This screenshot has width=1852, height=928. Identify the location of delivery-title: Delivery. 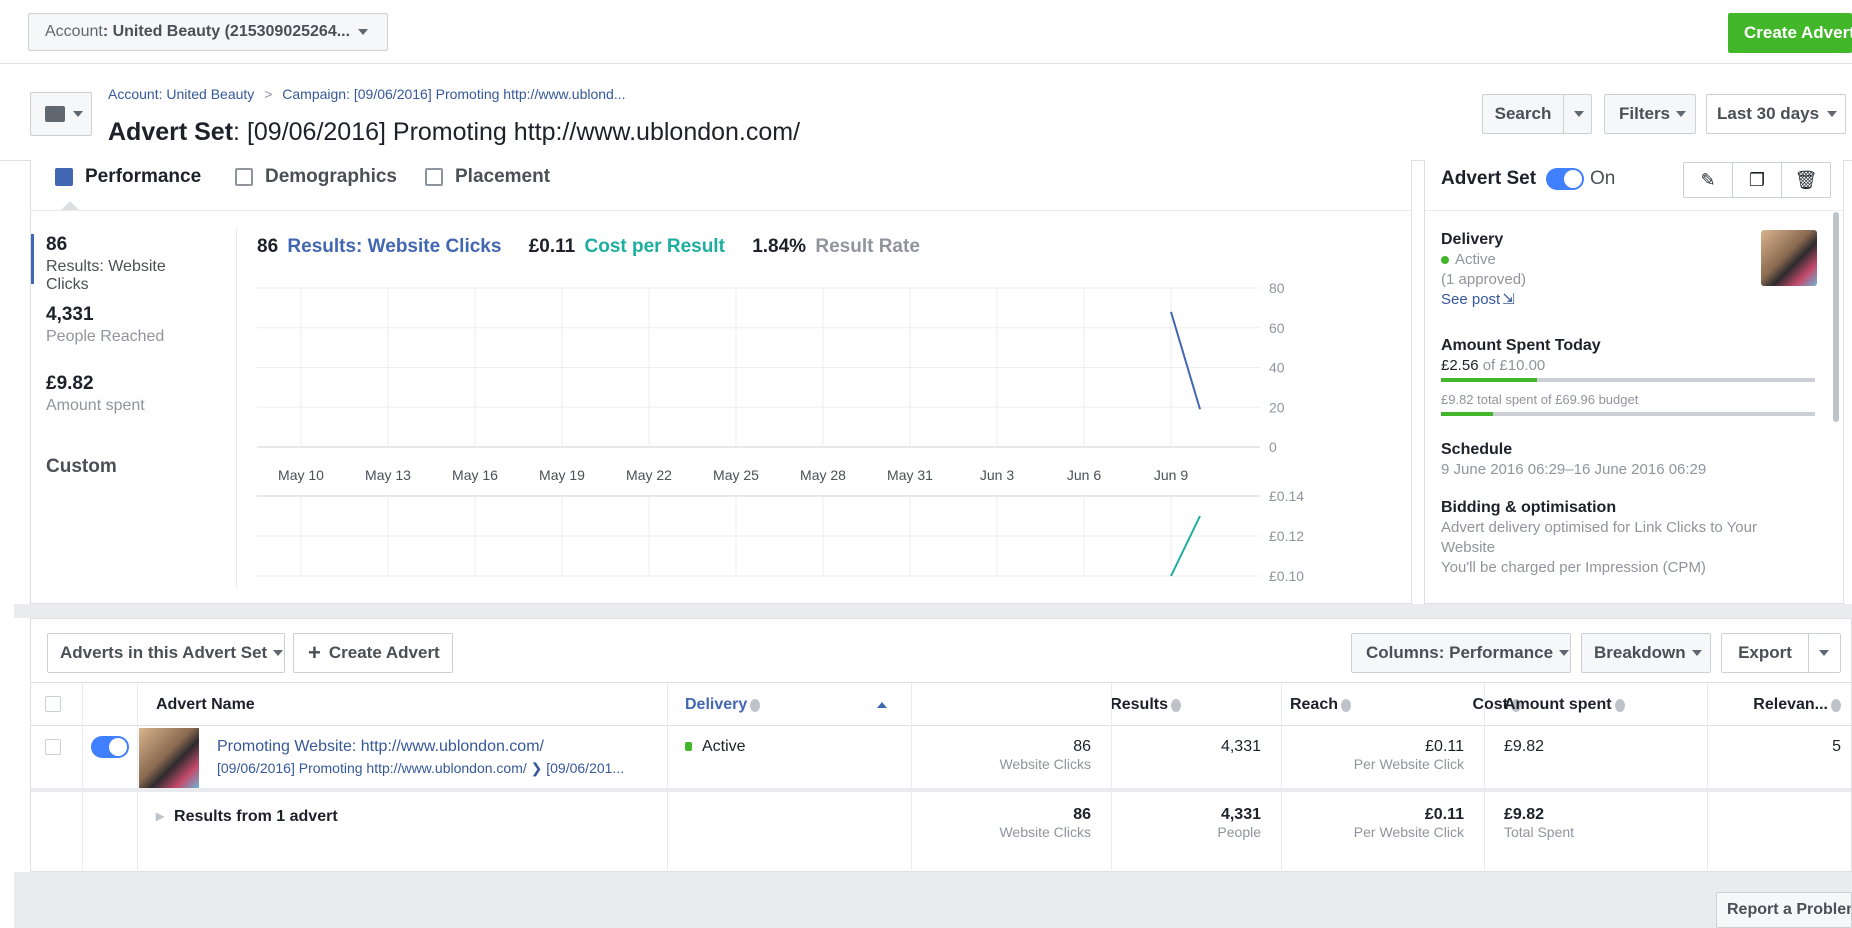
(1472, 239).